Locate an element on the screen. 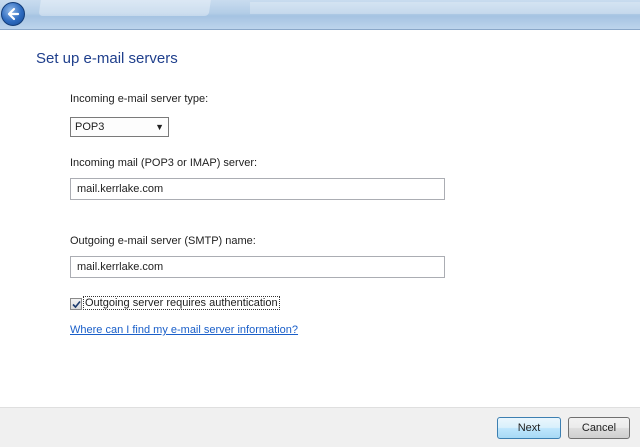  checkmark-icon is located at coordinates (76, 304).